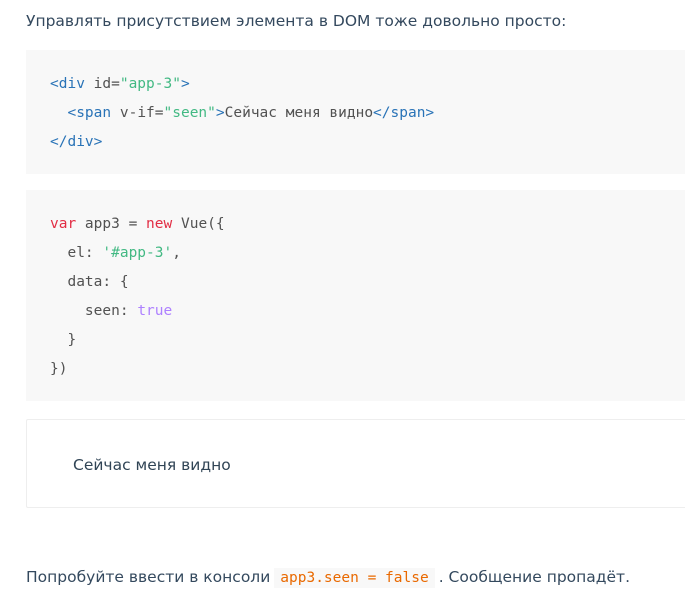 This screenshot has height=600, width=685. What do you see at coordinates (404, 113) in the screenshot?
I see `code-tag: </span>` at bounding box center [404, 113].